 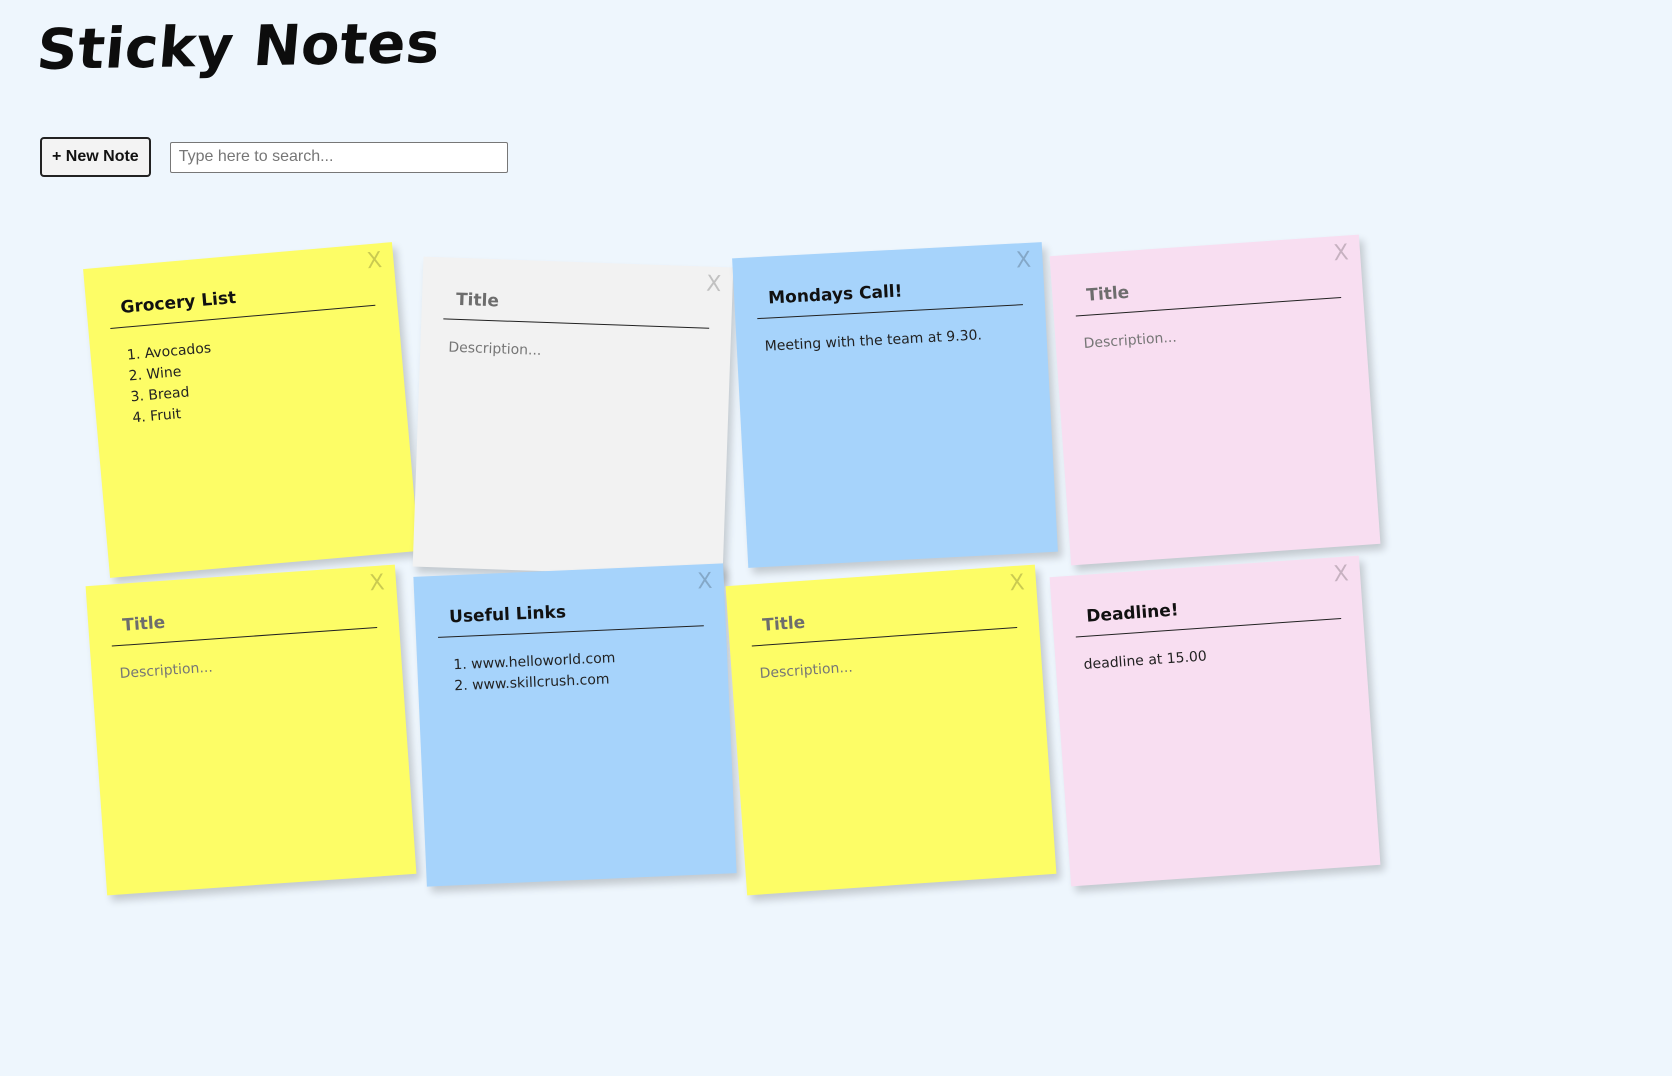 What do you see at coordinates (253, 434) in the screenshot?
I see `note-description: Avocados Wine Bread Fruit` at bounding box center [253, 434].